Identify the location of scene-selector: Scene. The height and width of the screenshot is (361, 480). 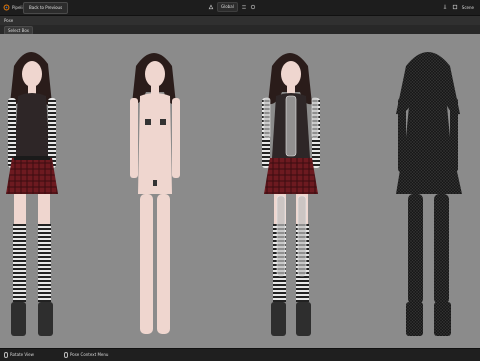
(458, 7).